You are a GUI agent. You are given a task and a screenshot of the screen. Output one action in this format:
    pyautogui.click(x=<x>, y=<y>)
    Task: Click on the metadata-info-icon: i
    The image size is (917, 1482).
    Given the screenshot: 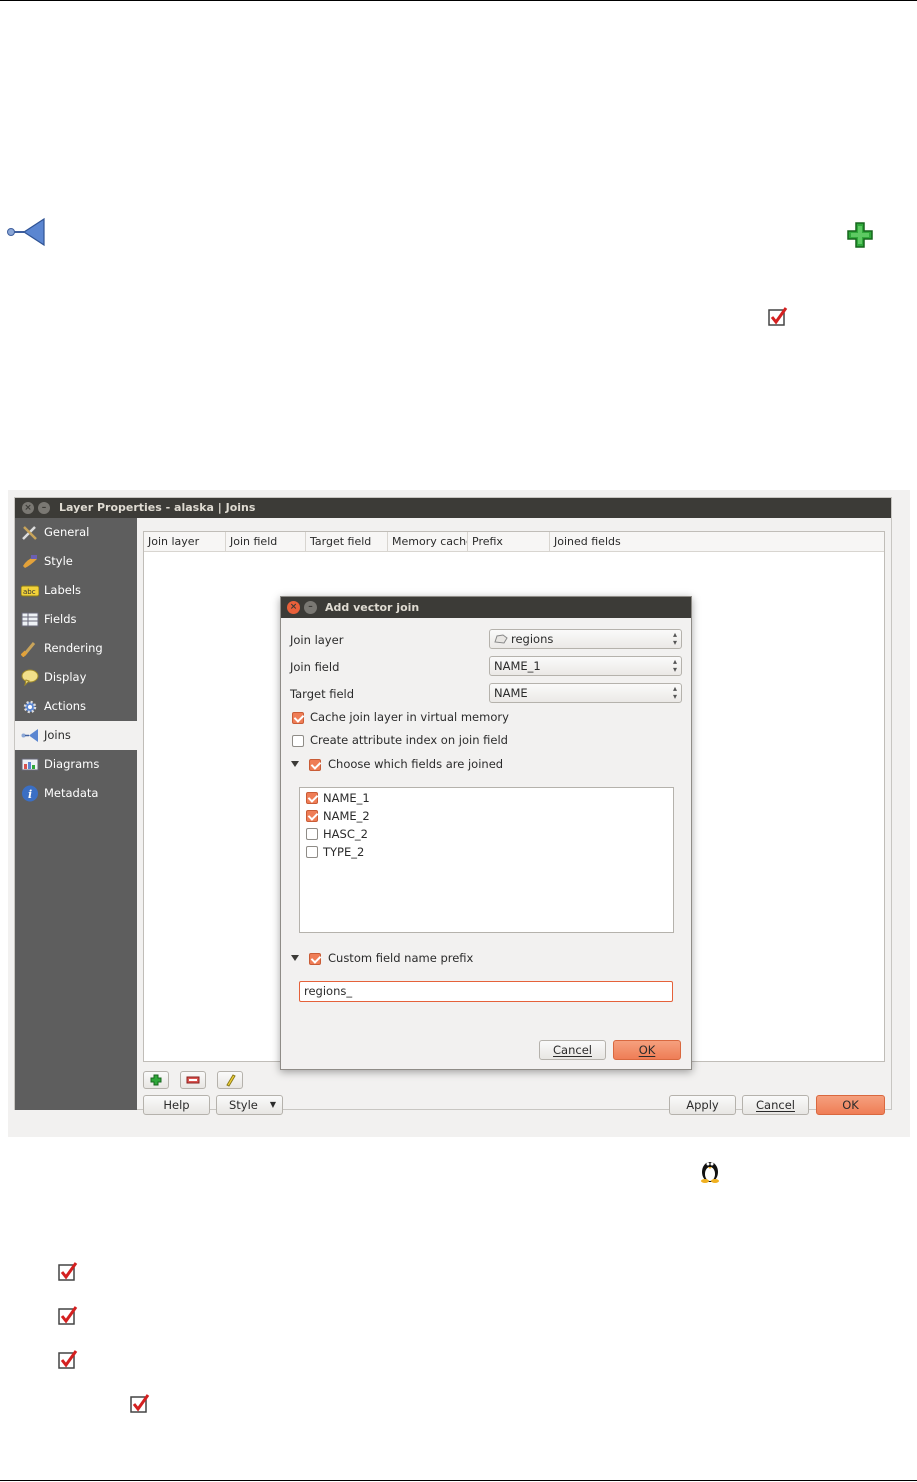 What is the action you would take?
    pyautogui.click(x=30, y=793)
    